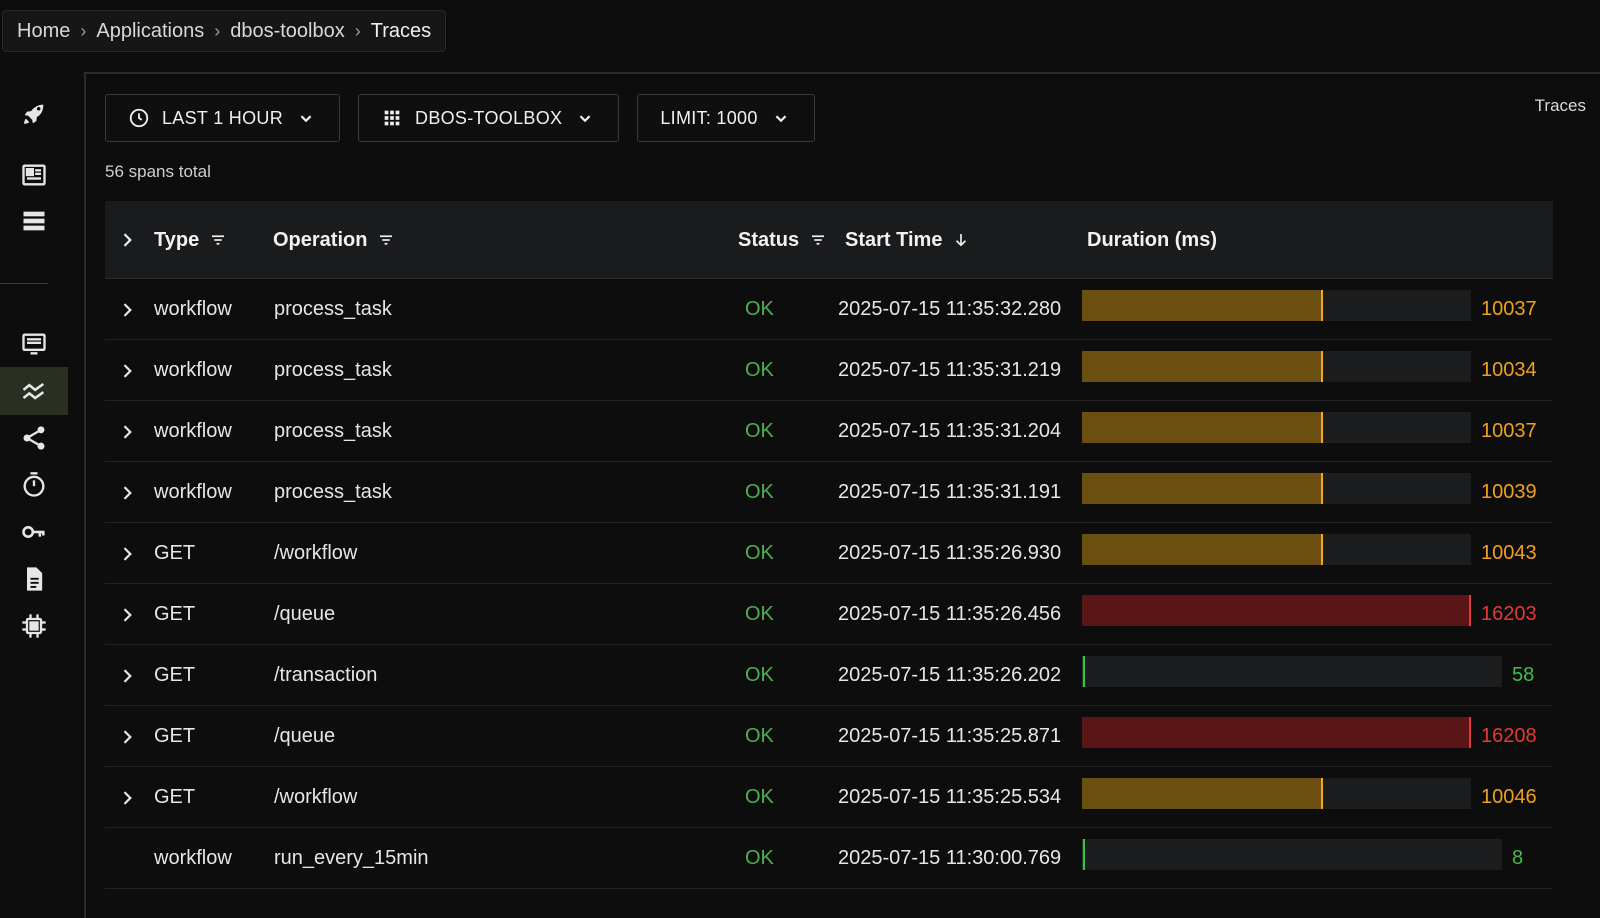 The image size is (1600, 918). I want to click on table-row: GET/queue OK 2025-07-15 11:35:26.456 16203, so click(829, 614).